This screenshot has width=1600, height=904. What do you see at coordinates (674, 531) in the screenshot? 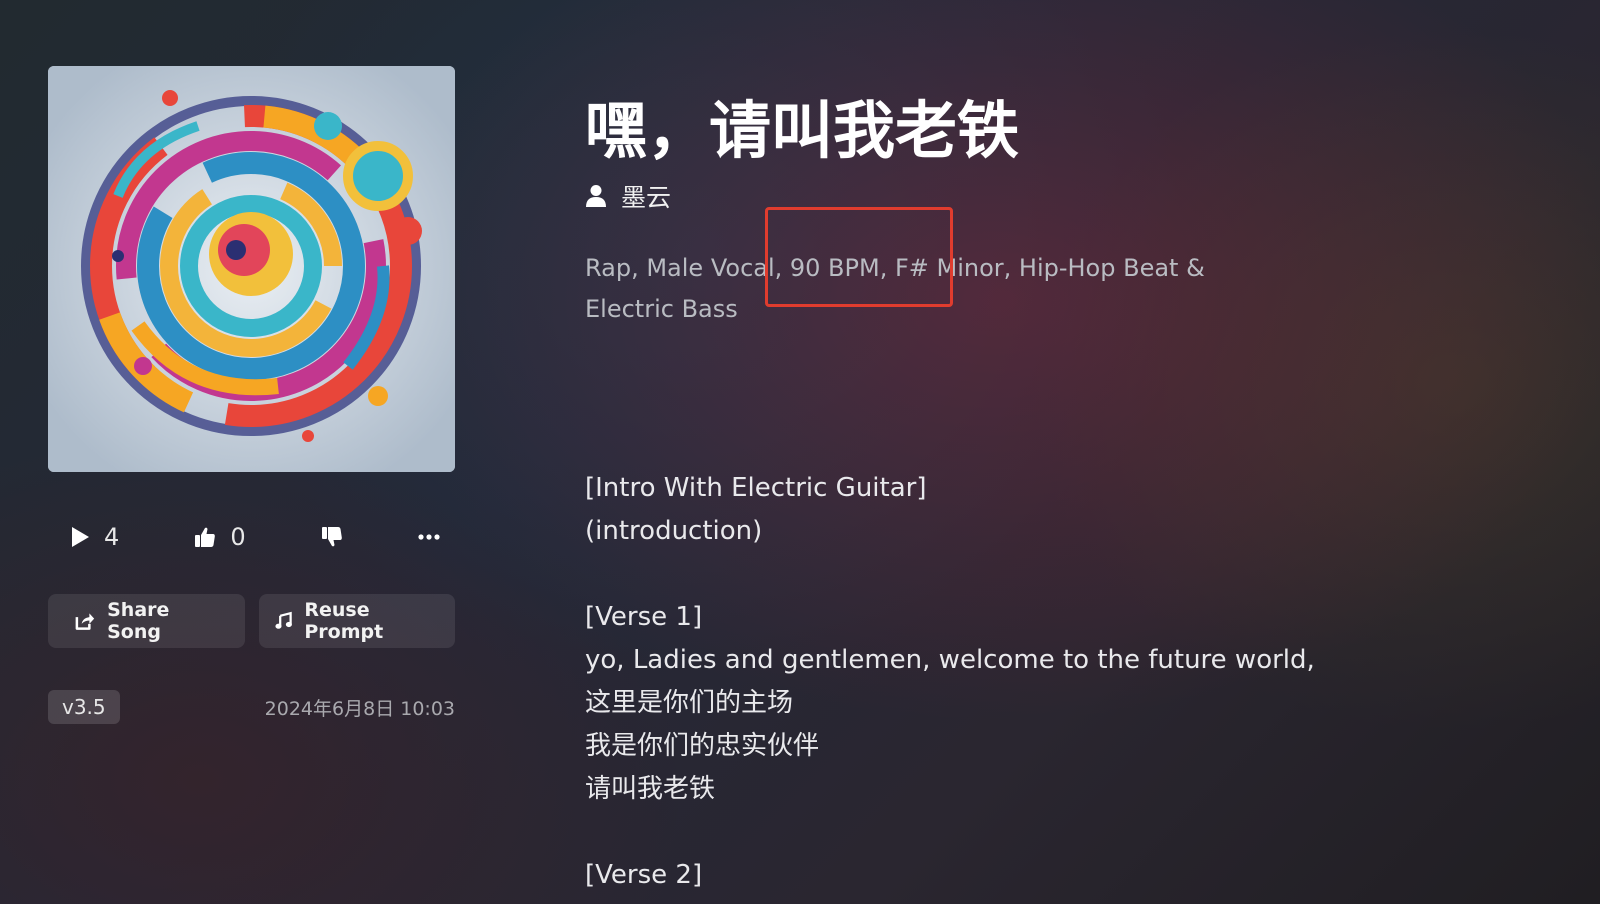
I see `lyrics-line: (introduction)` at bounding box center [674, 531].